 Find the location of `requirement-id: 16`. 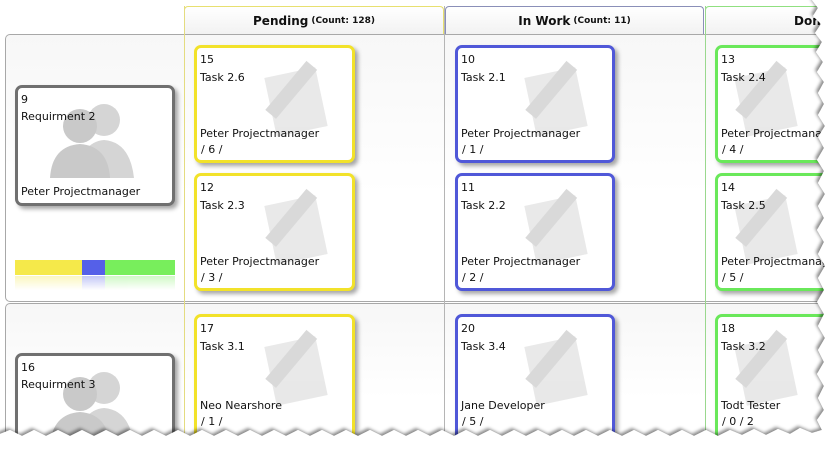

requirement-id: 16 is located at coordinates (28, 367).